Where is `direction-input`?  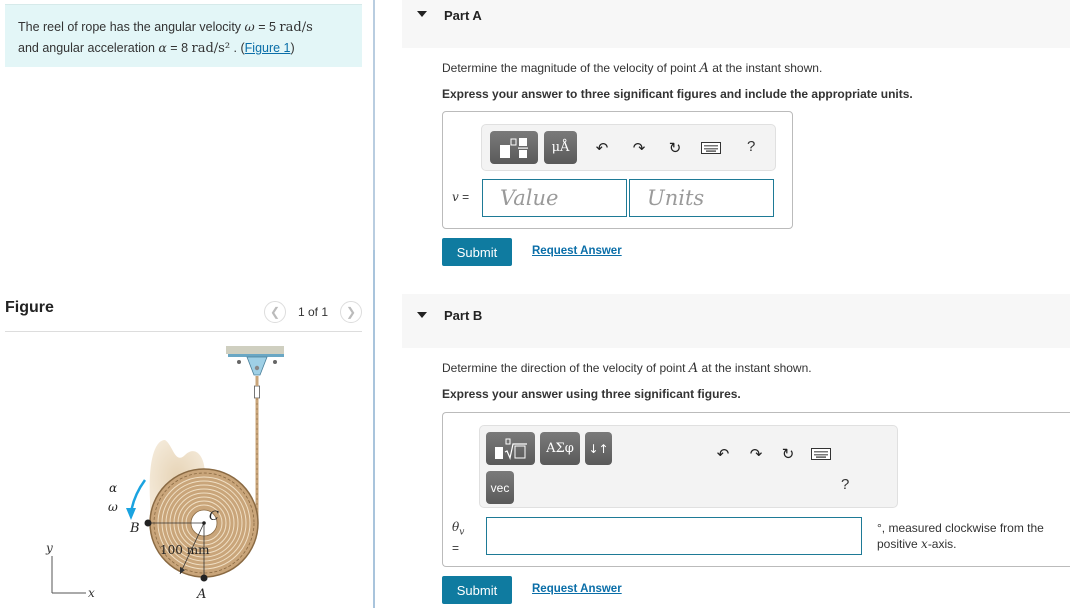 direction-input is located at coordinates (674, 536).